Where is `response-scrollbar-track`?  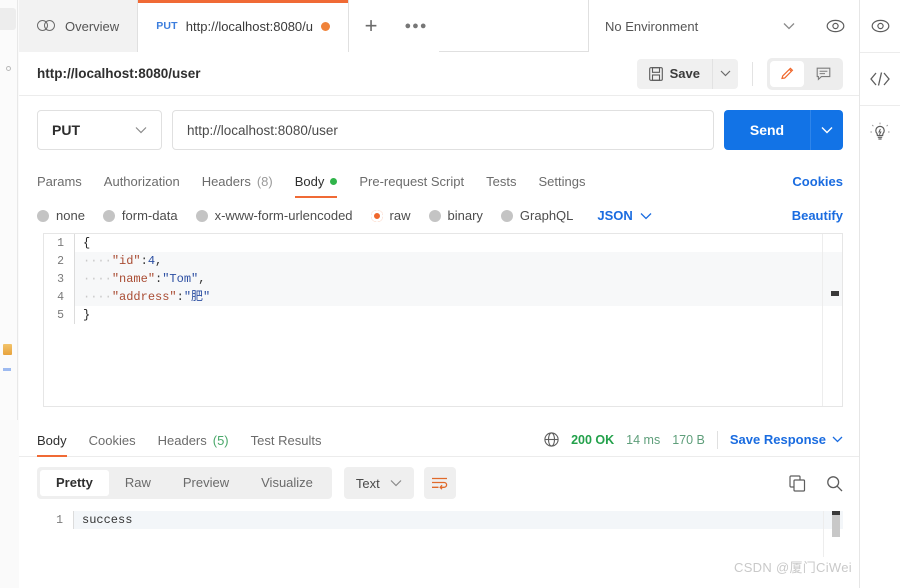 response-scrollbar-track is located at coordinates (836, 526).